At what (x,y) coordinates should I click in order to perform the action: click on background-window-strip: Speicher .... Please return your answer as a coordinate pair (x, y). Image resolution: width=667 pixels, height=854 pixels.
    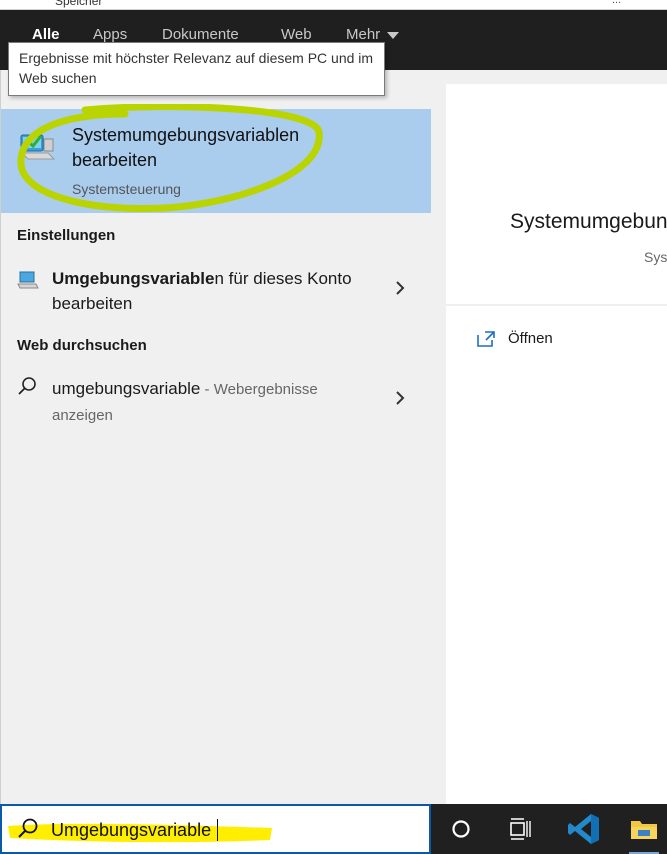
    Looking at the image, I should click on (333, 5).